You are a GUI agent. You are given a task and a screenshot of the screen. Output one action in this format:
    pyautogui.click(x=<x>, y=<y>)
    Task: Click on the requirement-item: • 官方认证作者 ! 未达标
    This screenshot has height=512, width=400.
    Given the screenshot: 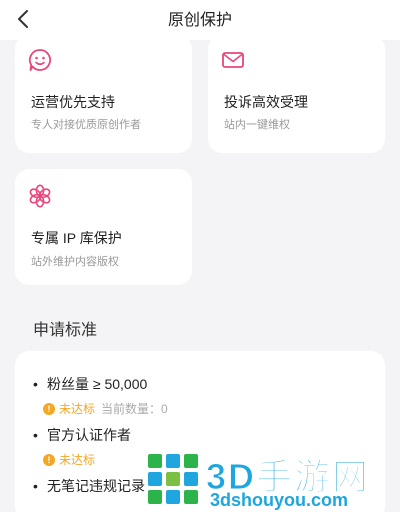 What is the action you would take?
    pyautogui.click(x=82, y=446)
    